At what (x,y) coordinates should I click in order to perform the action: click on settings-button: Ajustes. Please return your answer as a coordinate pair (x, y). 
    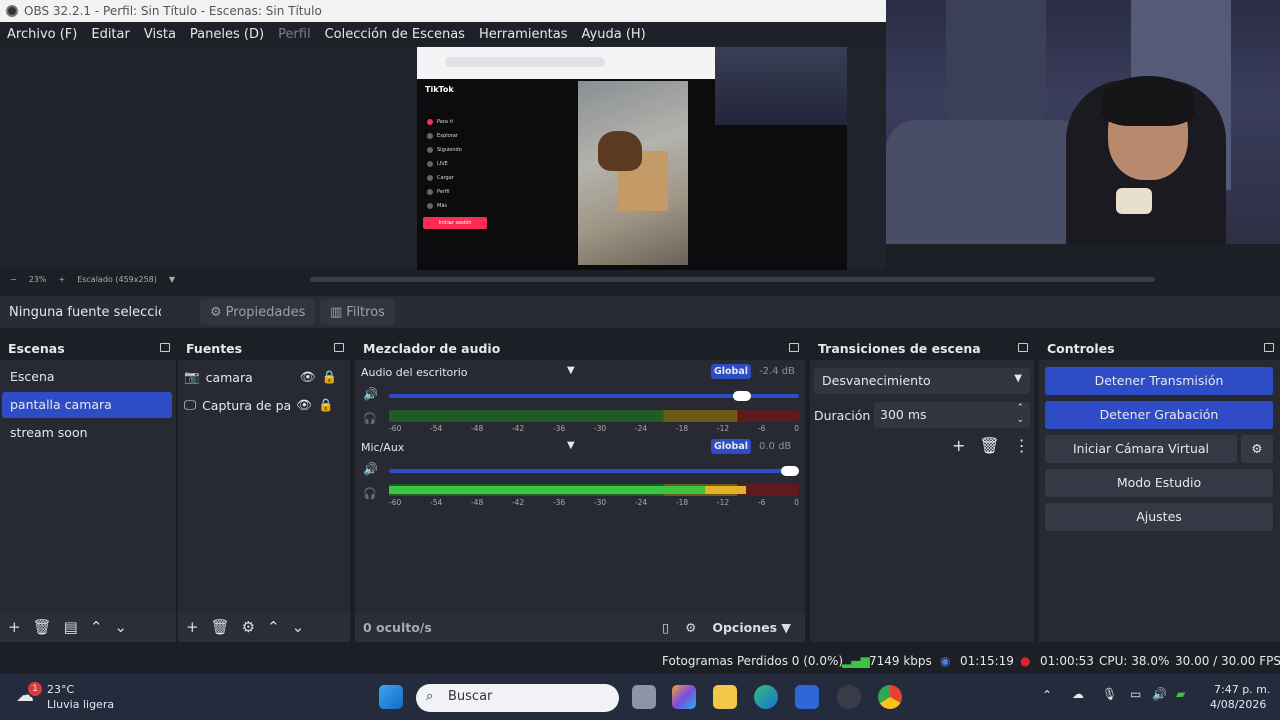
    Looking at the image, I should click on (1159, 517).